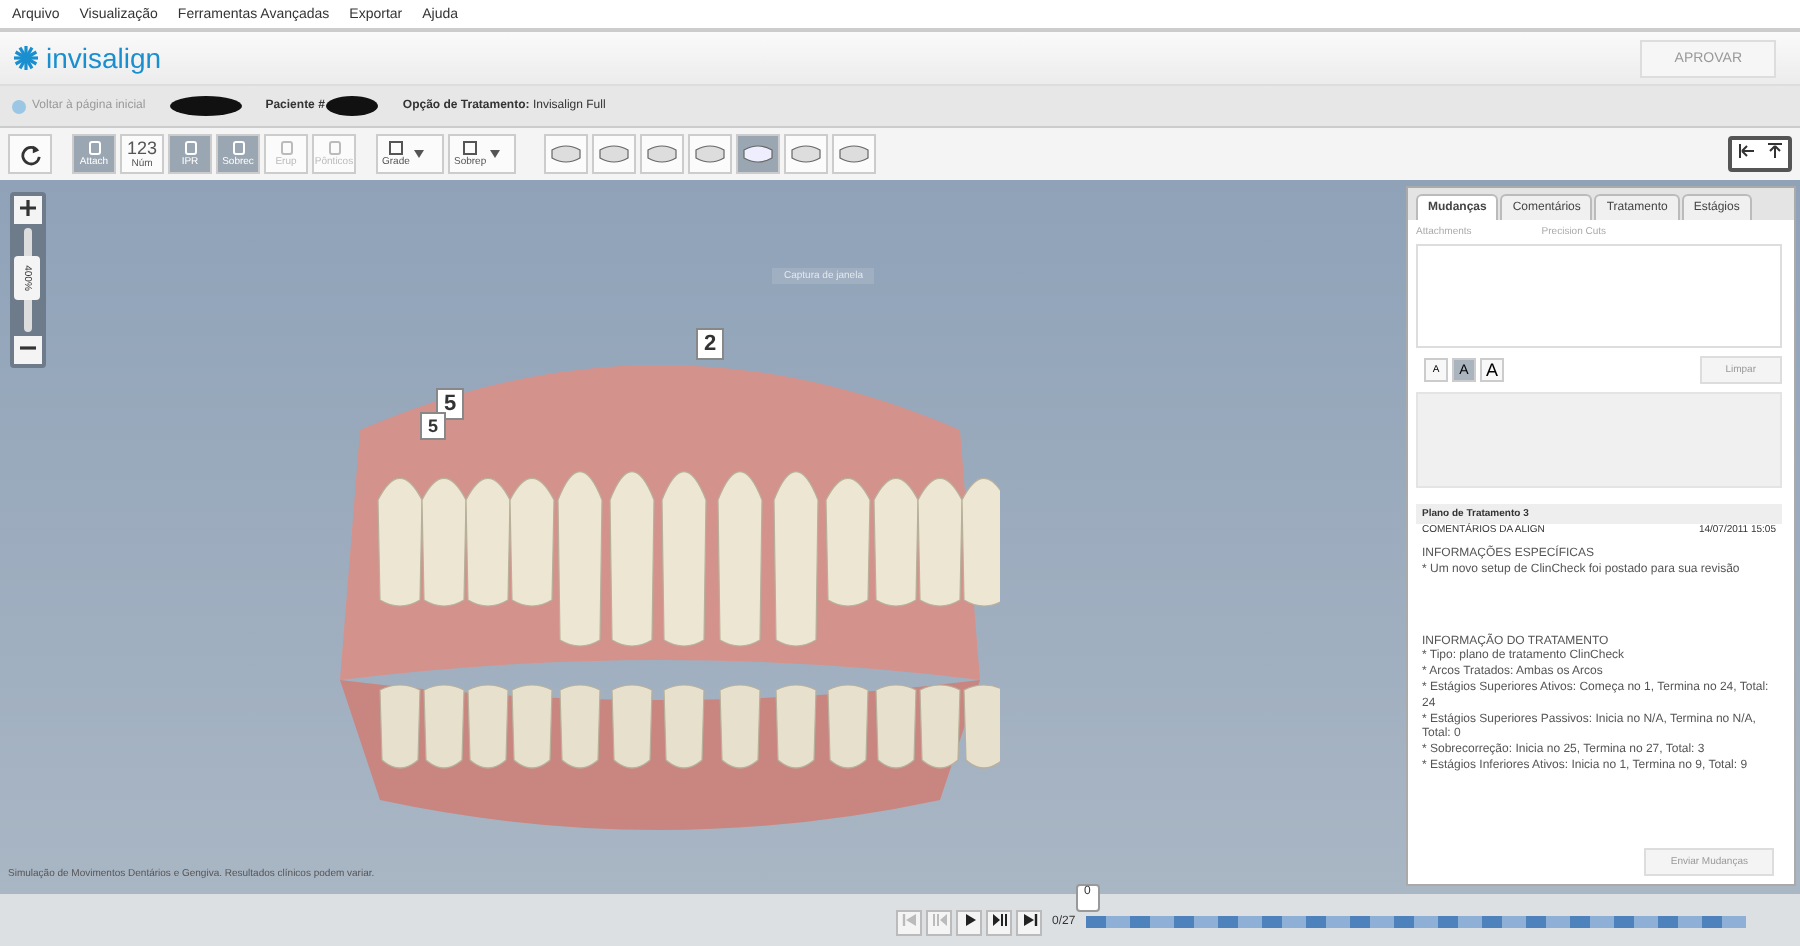 This screenshot has width=1800, height=946. Describe the element at coordinates (1599, 296) in the screenshot. I see `notes-field` at that location.